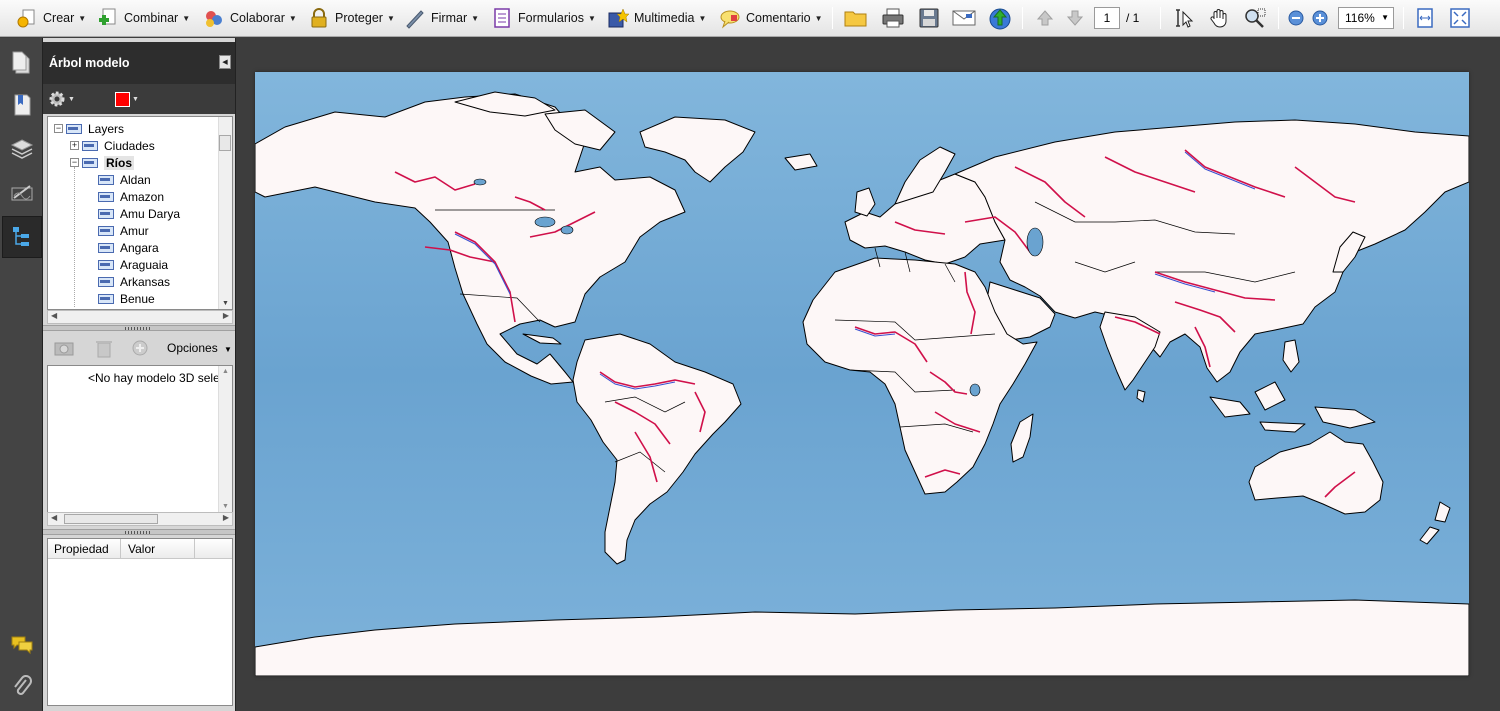 This screenshot has height=711, width=1500. I want to click on zoom-in-button, so click(1320, 18).